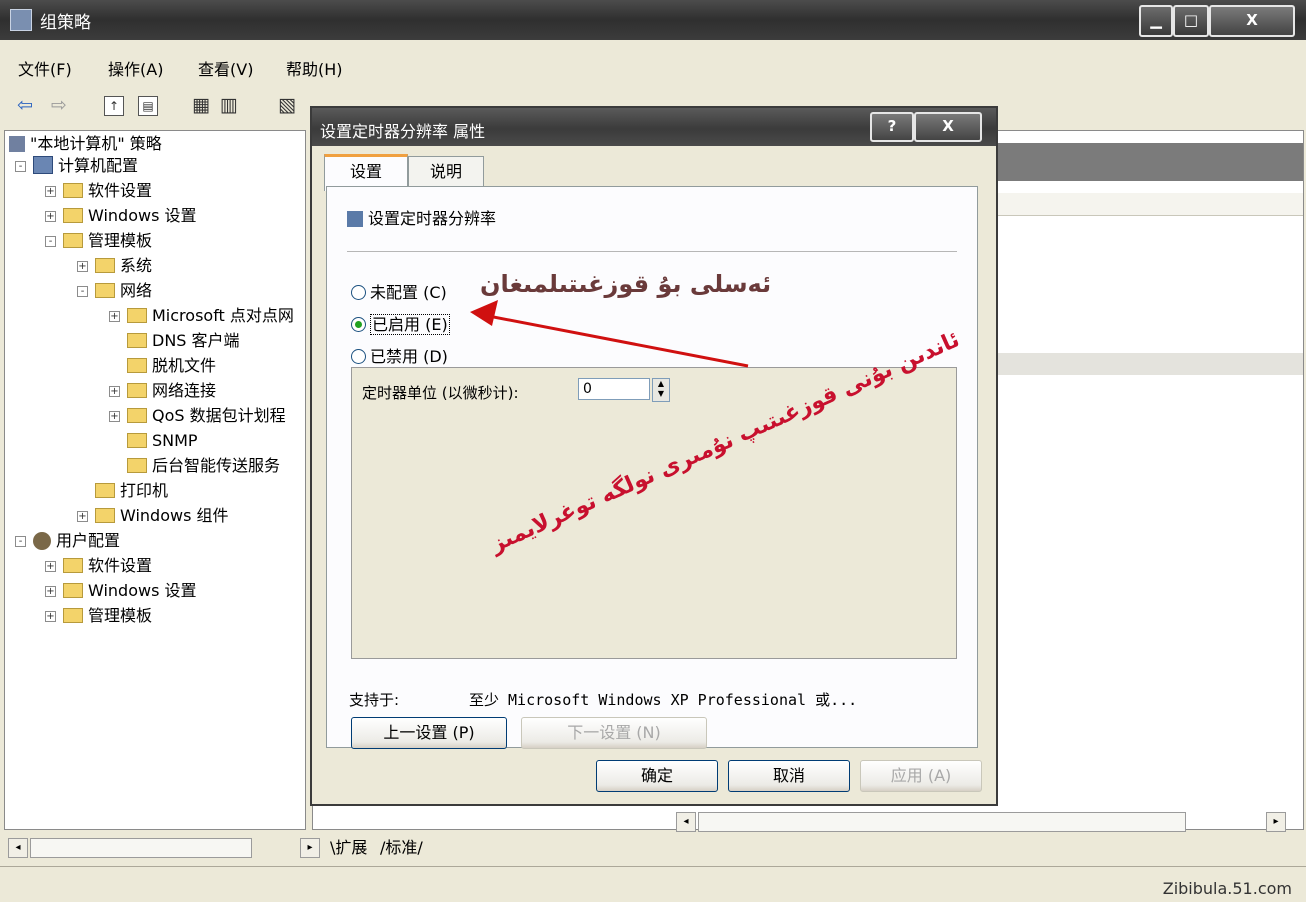  I want to click on annotation-layer, so click(609, 334).